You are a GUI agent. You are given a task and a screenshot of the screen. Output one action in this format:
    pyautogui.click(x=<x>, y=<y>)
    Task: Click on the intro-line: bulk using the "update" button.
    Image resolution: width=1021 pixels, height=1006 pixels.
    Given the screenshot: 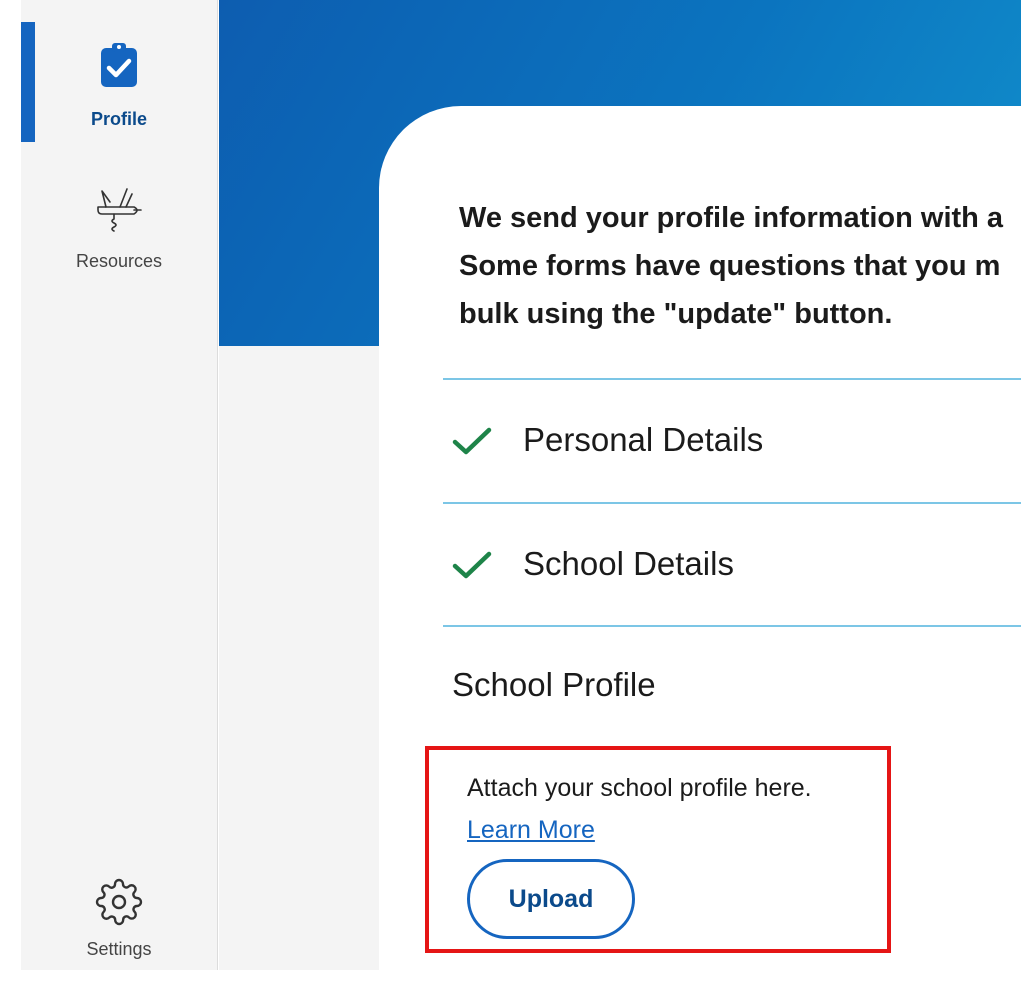 What is the action you would take?
    pyautogui.click(x=676, y=314)
    